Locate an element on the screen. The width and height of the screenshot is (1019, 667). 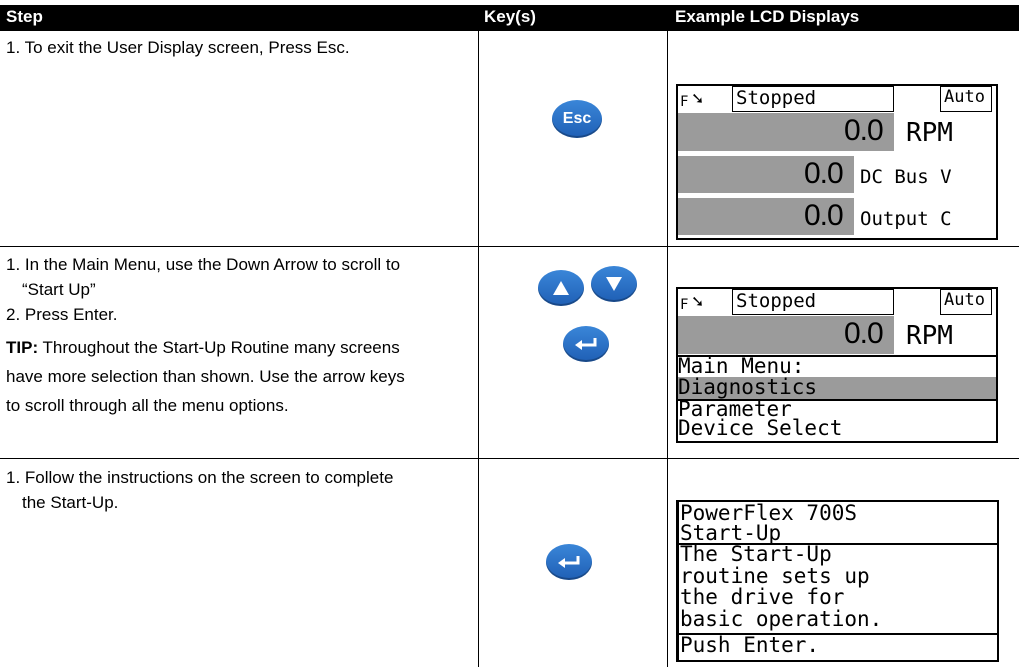
step-line: the Start-Up. is located at coordinates (70, 502).